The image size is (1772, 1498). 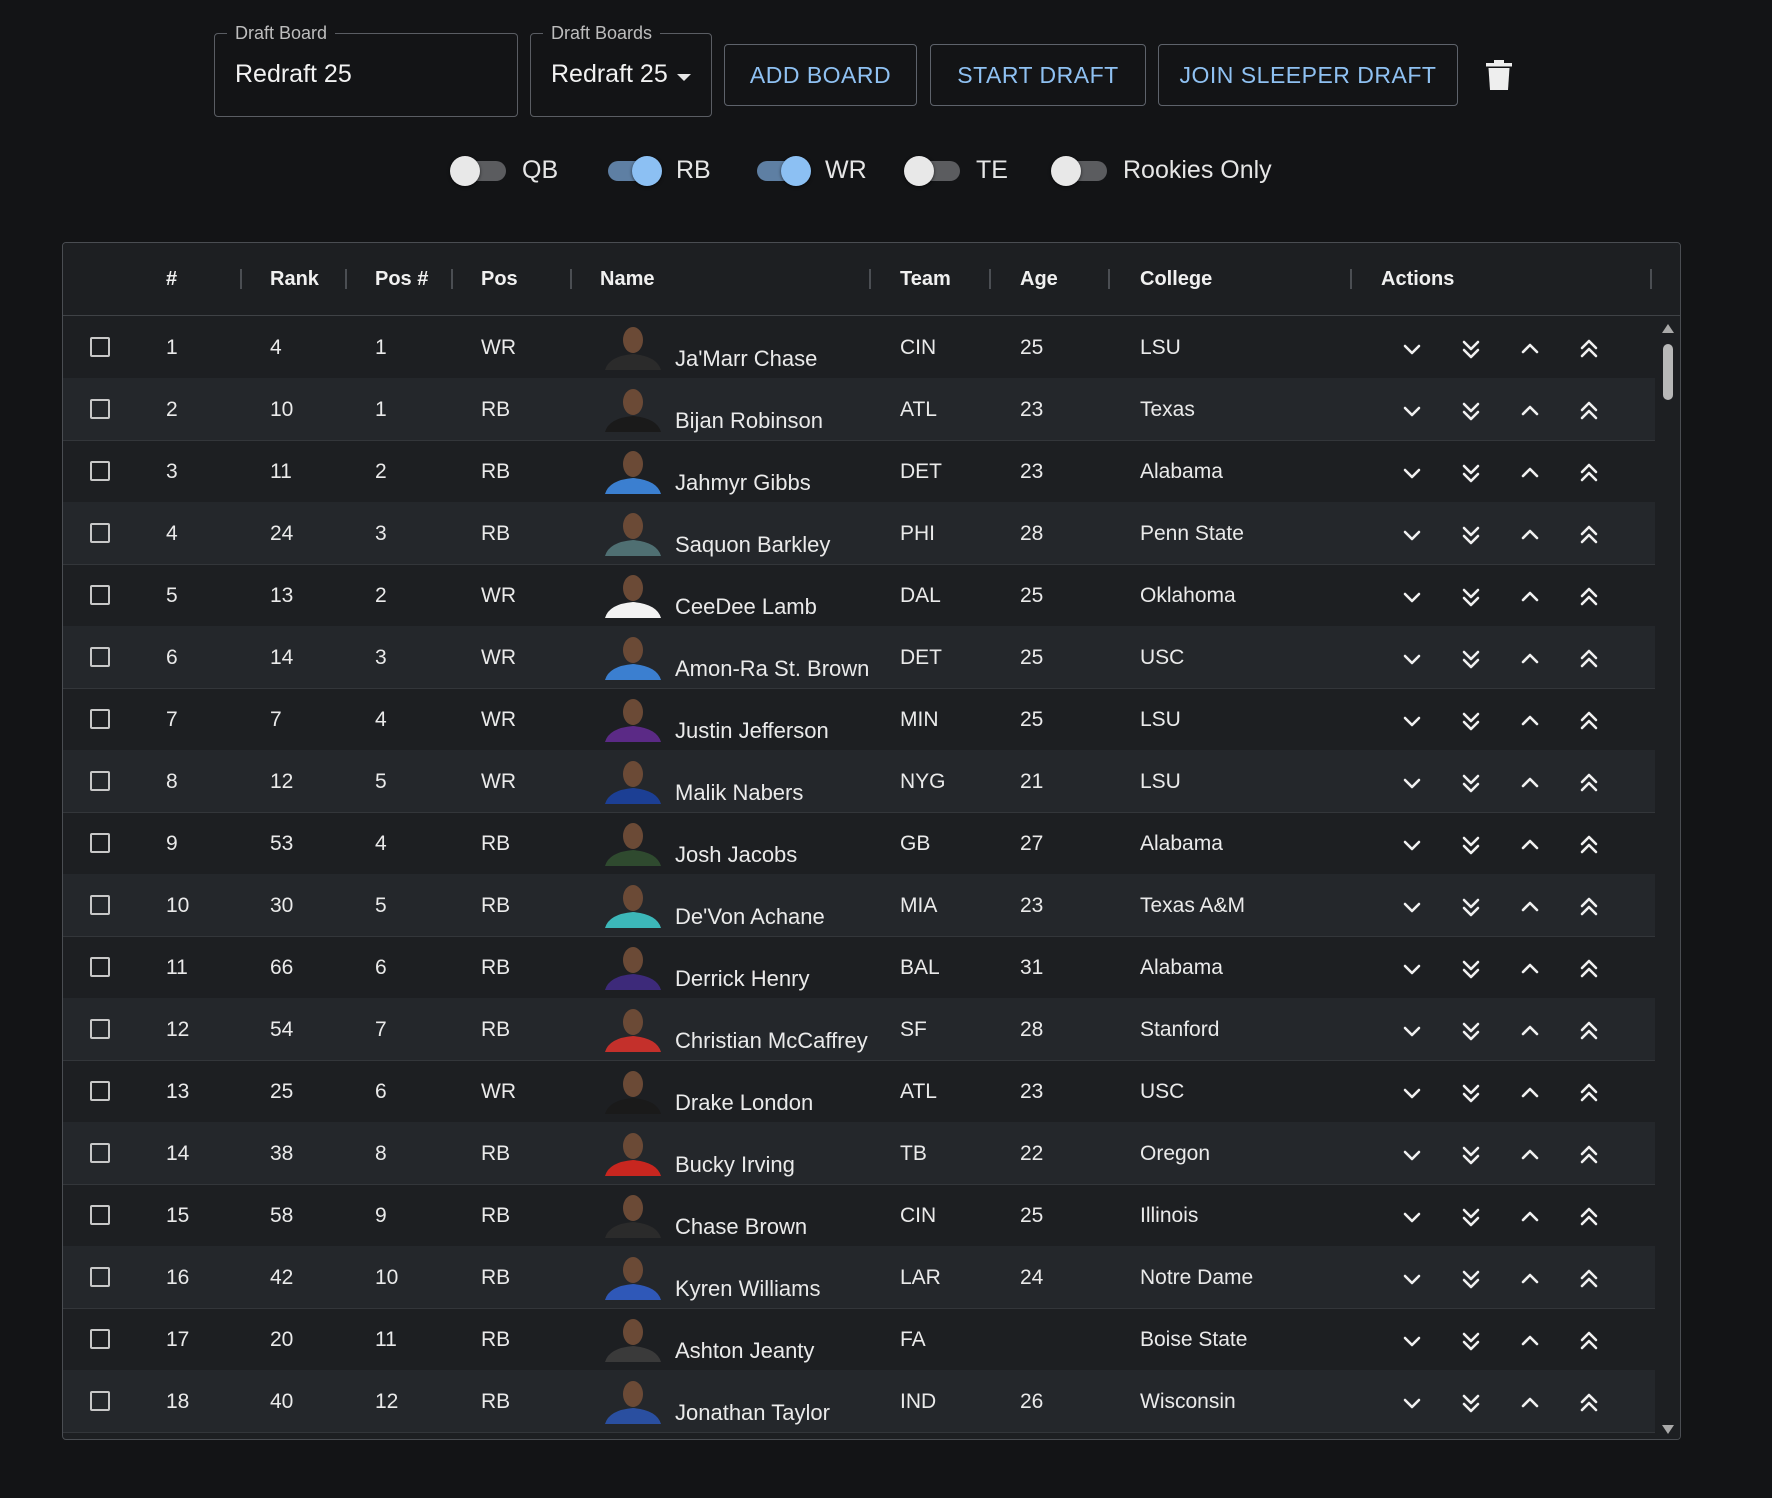 What do you see at coordinates (171, 279) in the screenshot?
I see `column-header-number: #` at bounding box center [171, 279].